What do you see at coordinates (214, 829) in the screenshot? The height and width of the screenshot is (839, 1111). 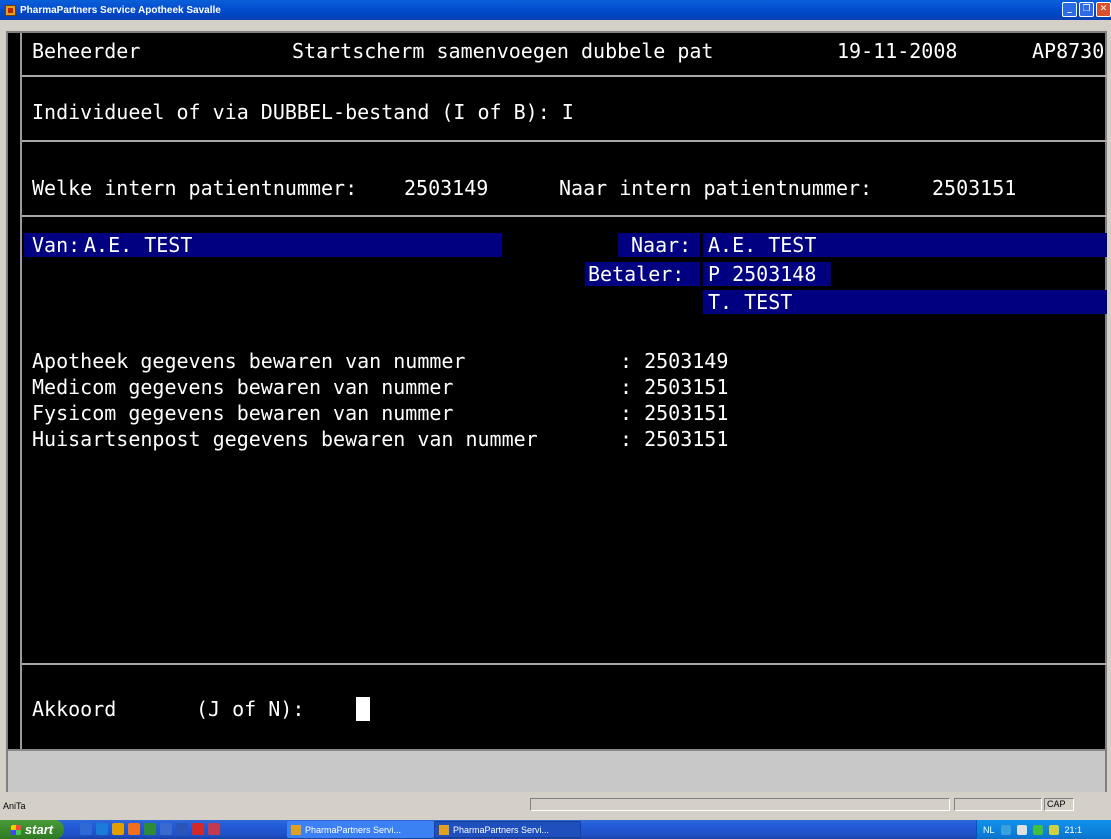 I see `app-shortcut-icon` at bounding box center [214, 829].